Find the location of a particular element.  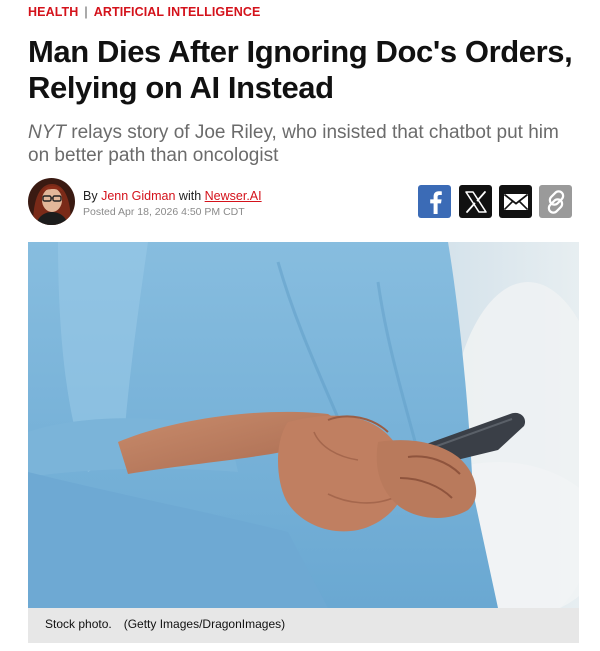

link-icon is located at coordinates (555, 201).